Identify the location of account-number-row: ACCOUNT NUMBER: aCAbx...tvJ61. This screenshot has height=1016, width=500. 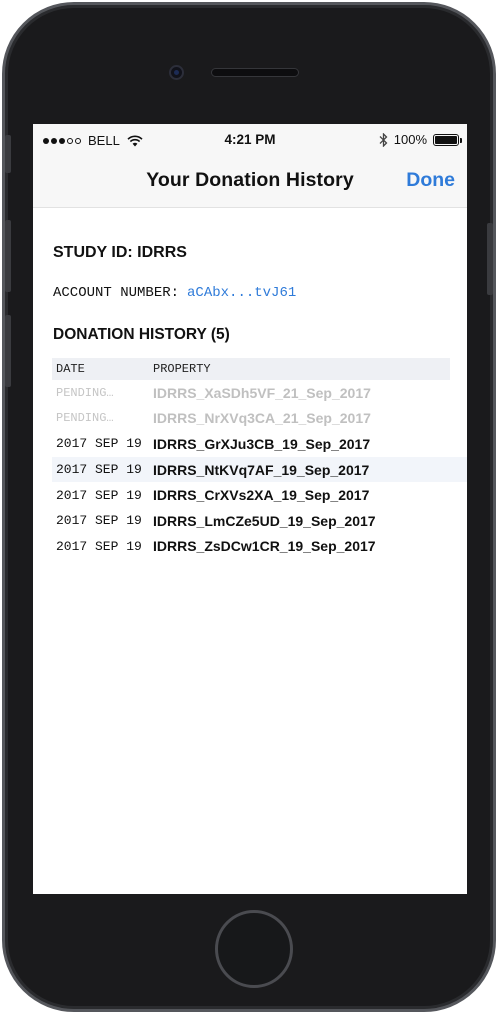
(174, 293).